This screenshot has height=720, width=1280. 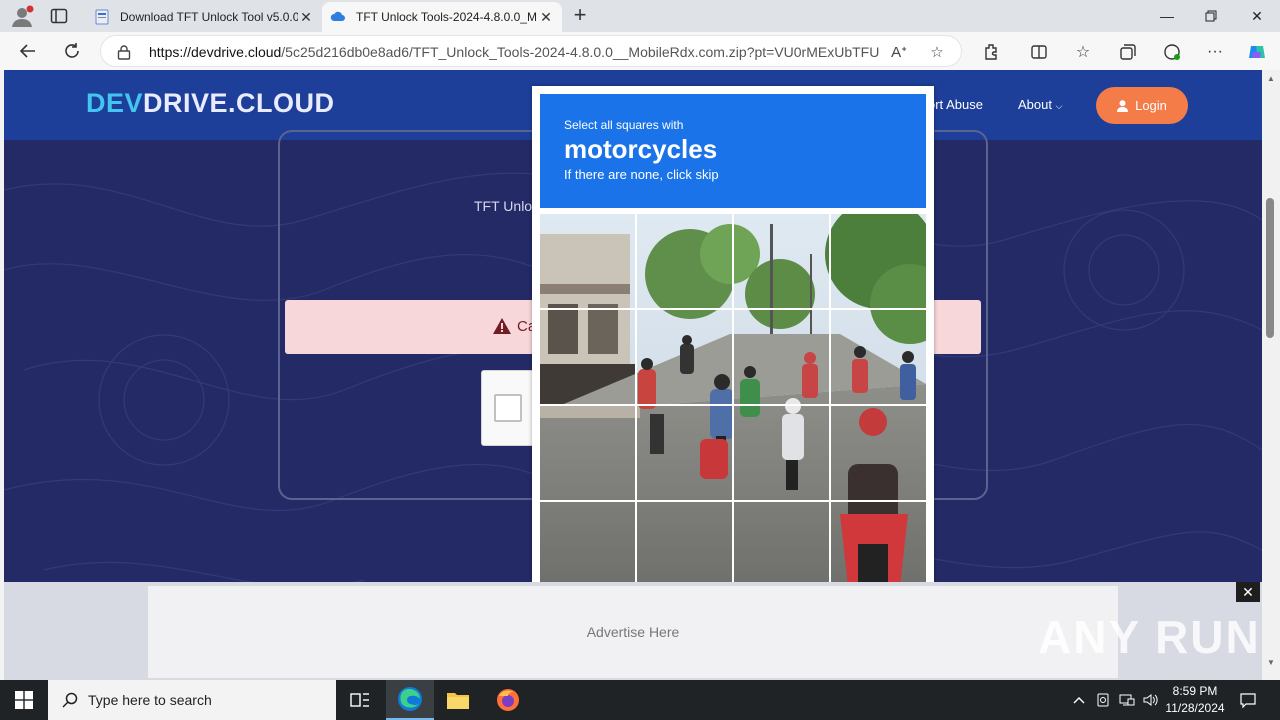 I want to click on split-screen-icon, so click(x=1039, y=52).